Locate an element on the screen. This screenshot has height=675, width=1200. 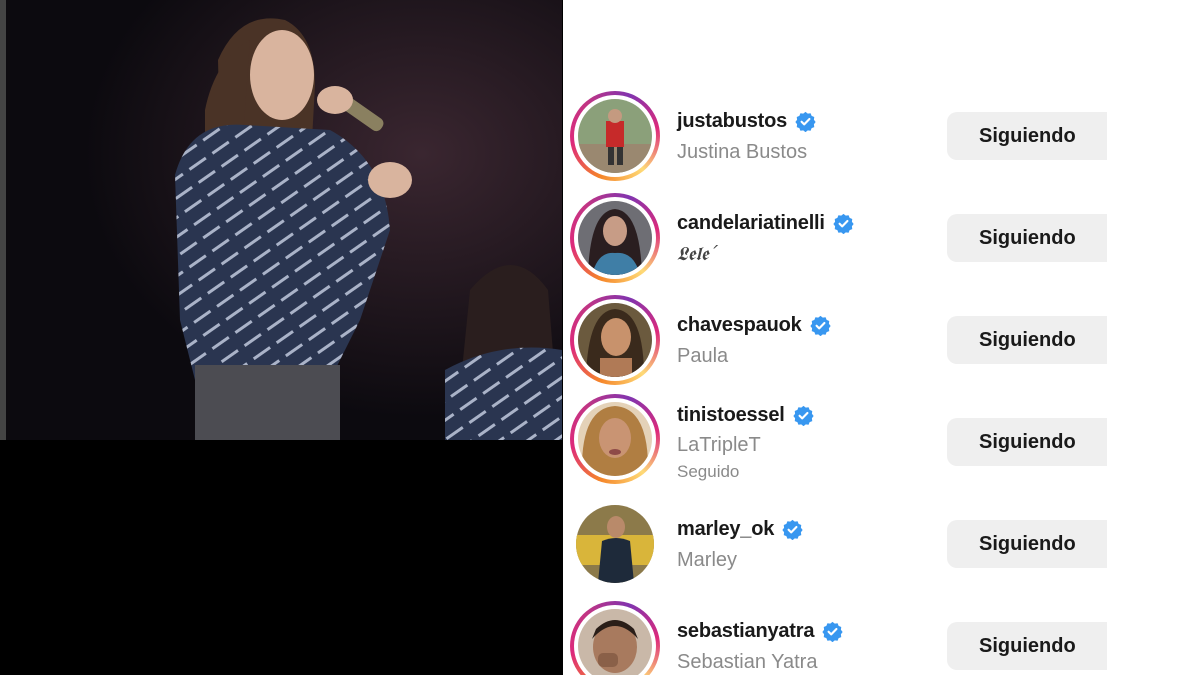
avatar-frame is located at coordinates (615, 544).